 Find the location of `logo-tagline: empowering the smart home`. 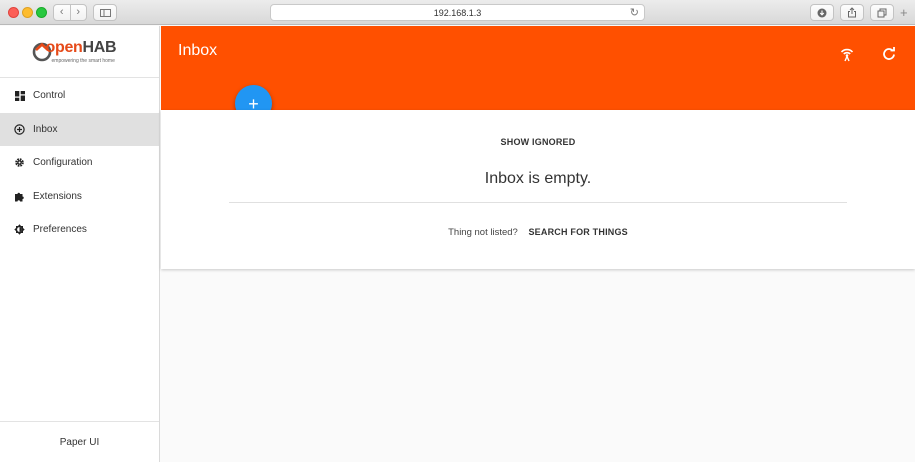

logo-tagline: empowering the smart home is located at coordinates (83, 60).